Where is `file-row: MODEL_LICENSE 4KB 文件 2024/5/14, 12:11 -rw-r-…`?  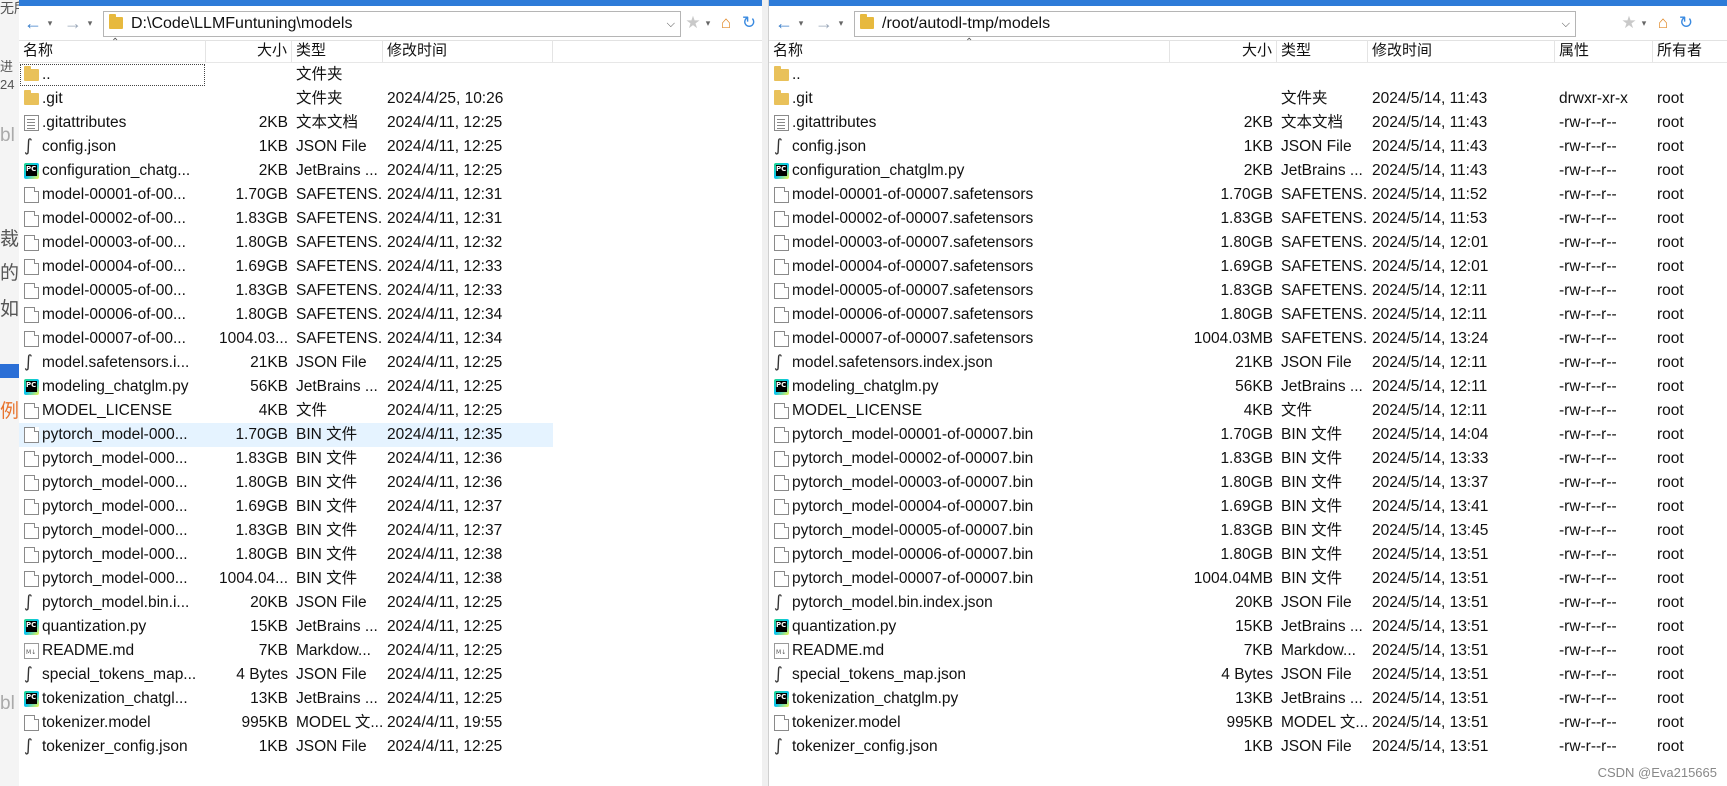
file-row: MODEL_LICENSE 4KB 文件 2024/5/14, 12:11 -rw-r-… is located at coordinates (1248, 411).